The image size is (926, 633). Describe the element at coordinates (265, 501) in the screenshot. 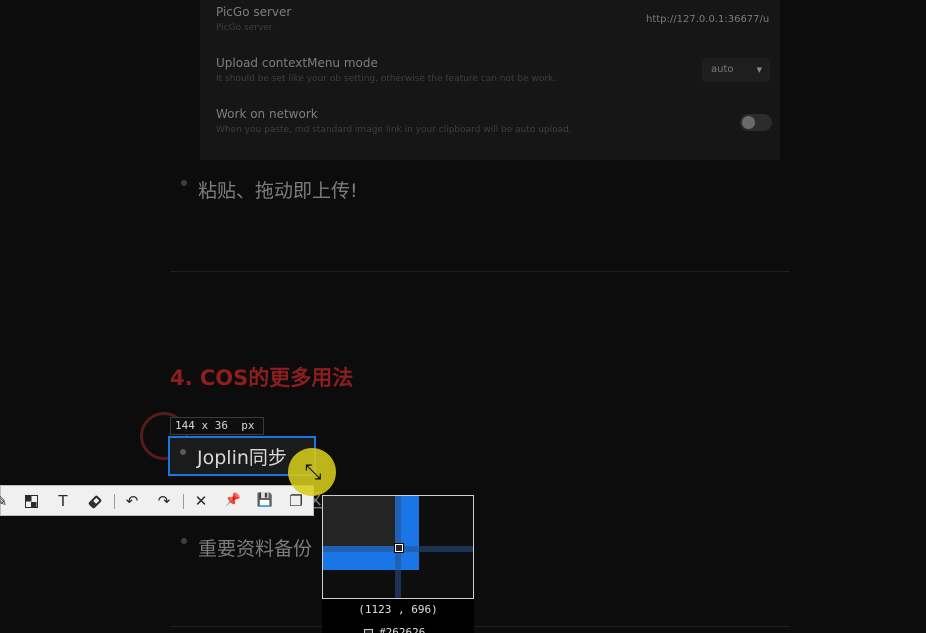

I see `save-icon: 💾` at that location.